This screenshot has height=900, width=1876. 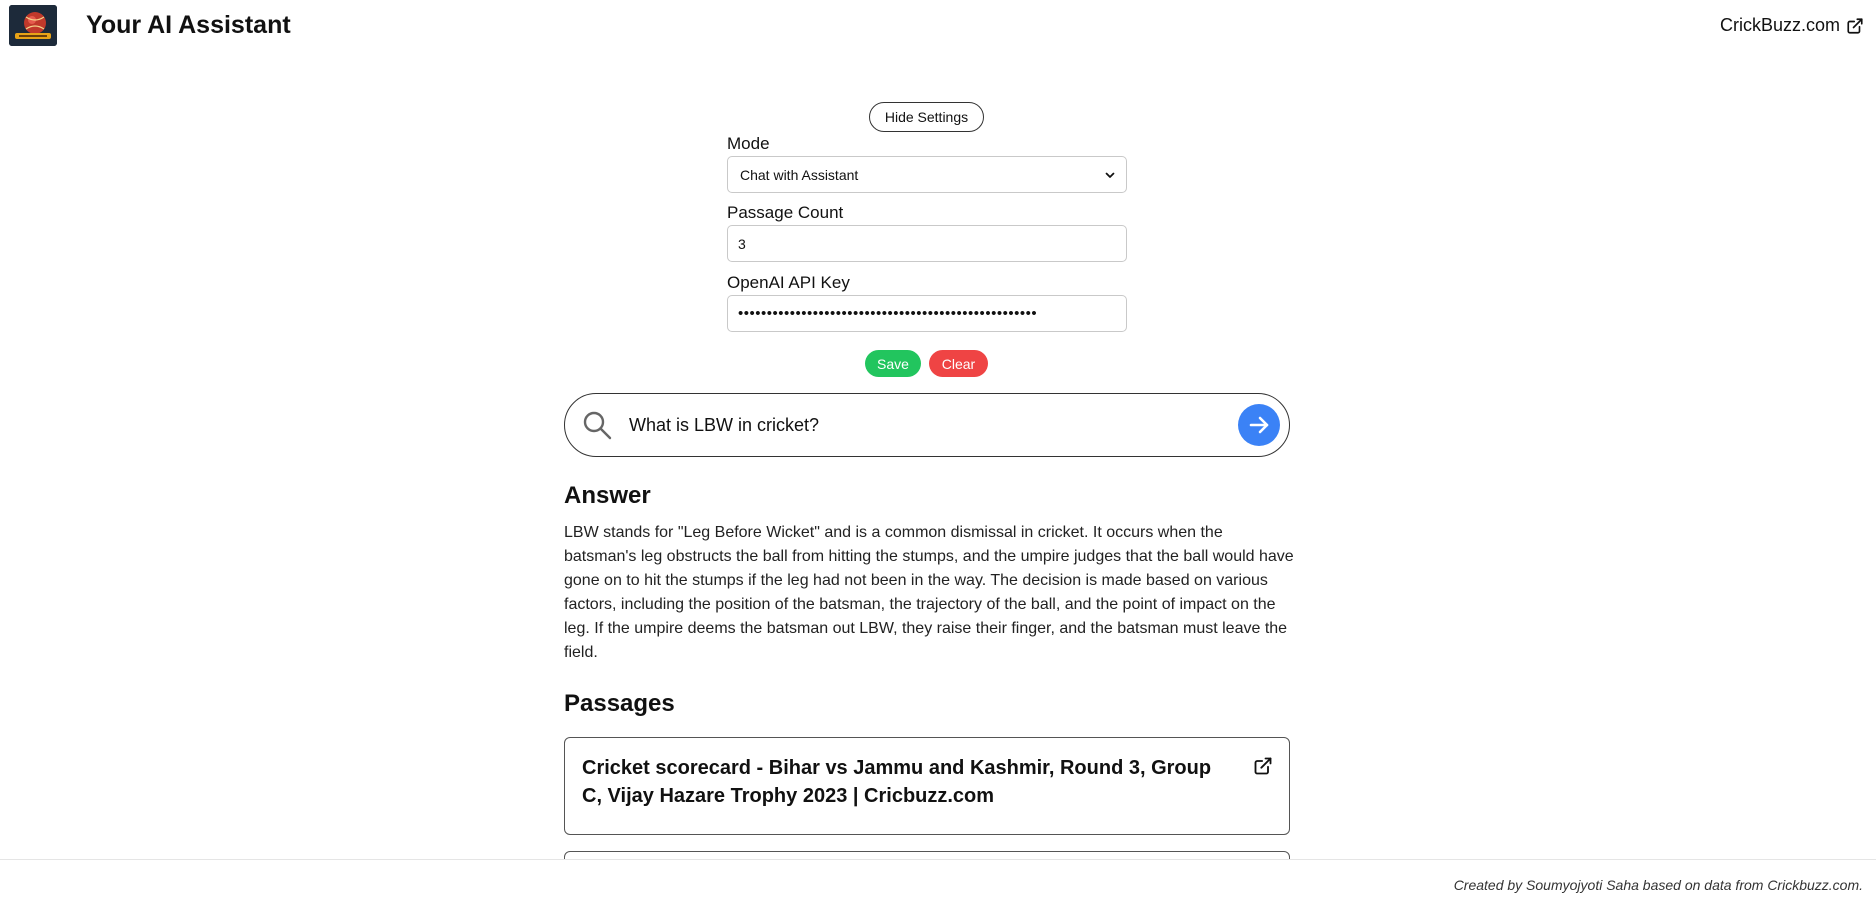 I want to click on api-key-label: OpenAI API Key, so click(x=788, y=282).